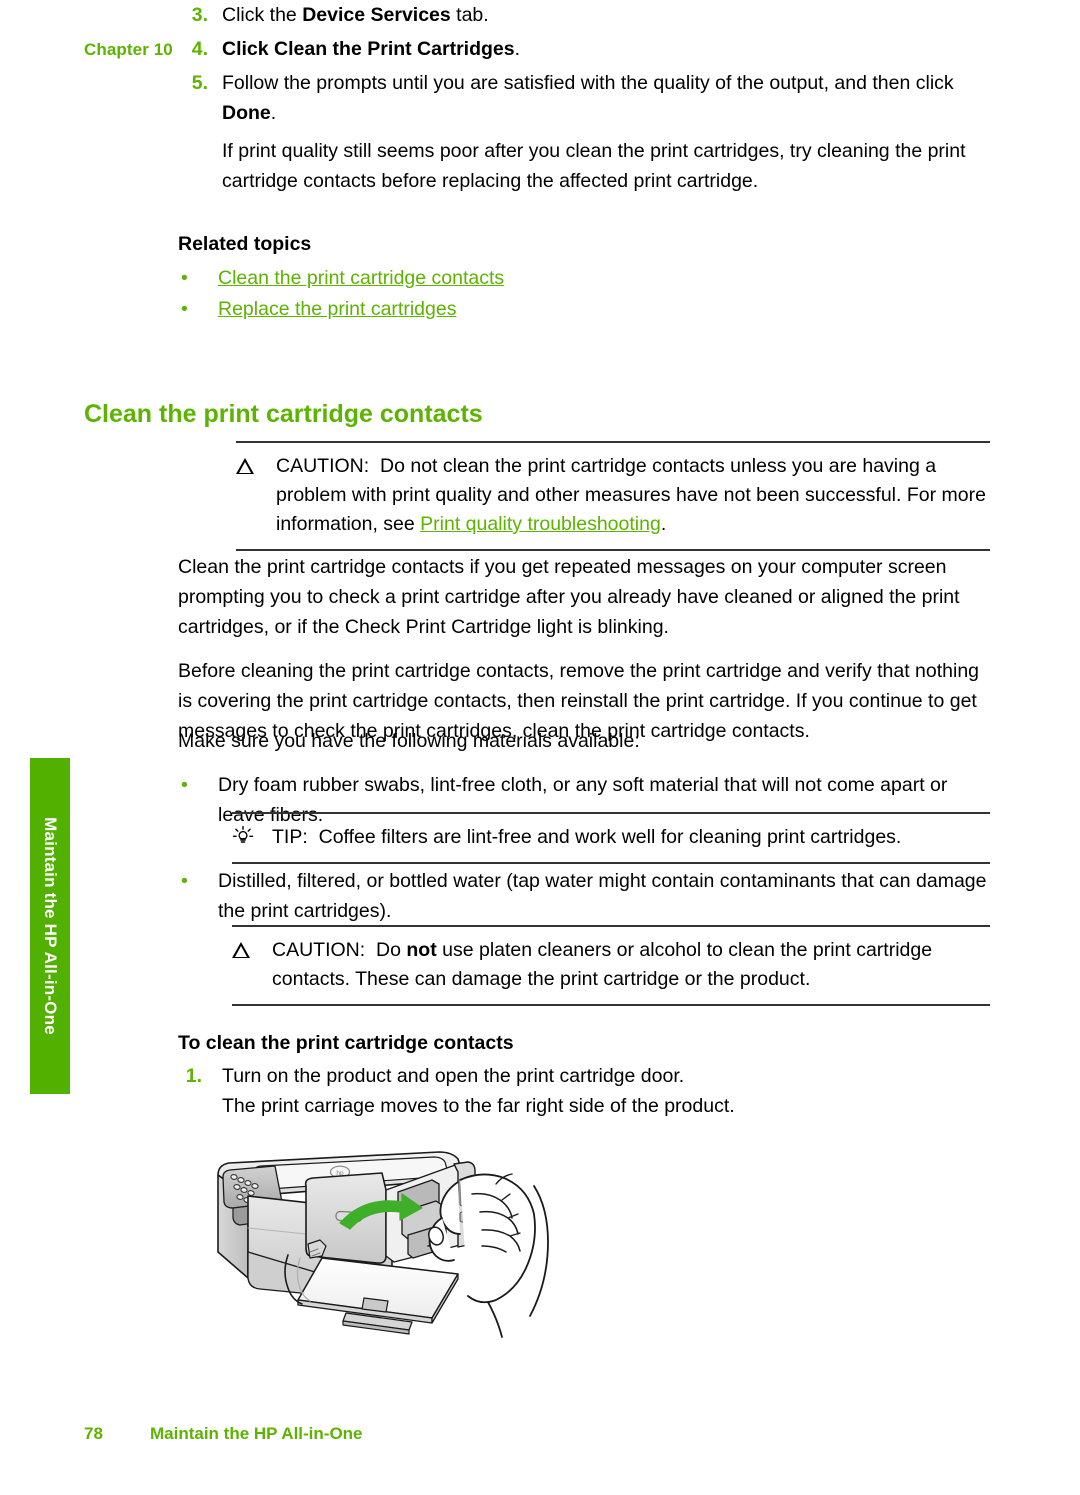 The image size is (1080, 1495). Describe the element at coordinates (381, 1244) in the screenshot. I see `printer-illustration: hp` at that location.